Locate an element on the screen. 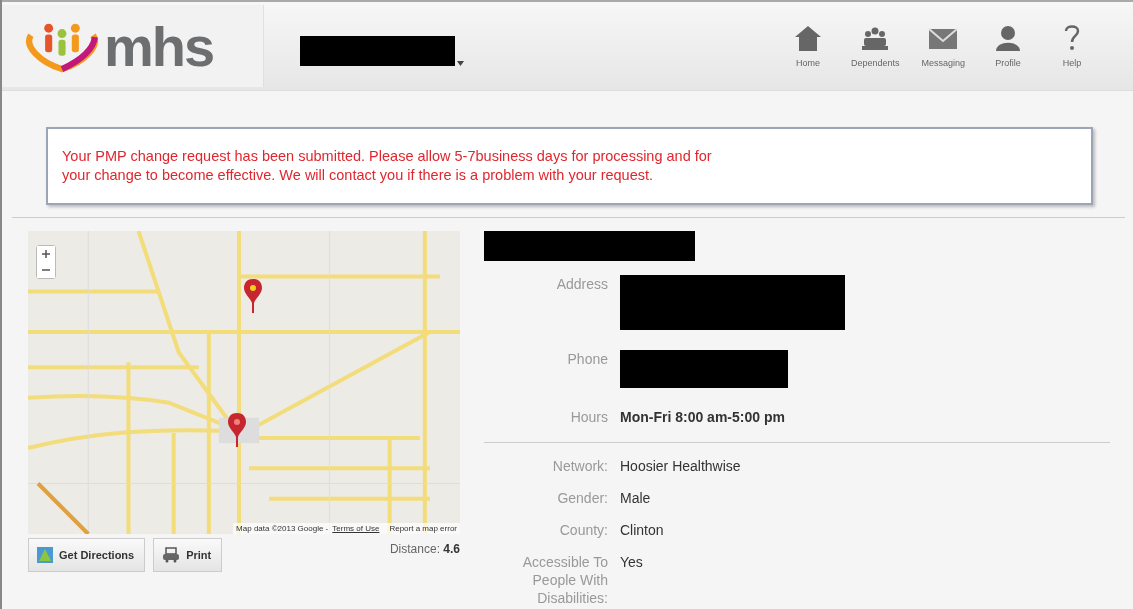  action-button: Print is located at coordinates (188, 555).